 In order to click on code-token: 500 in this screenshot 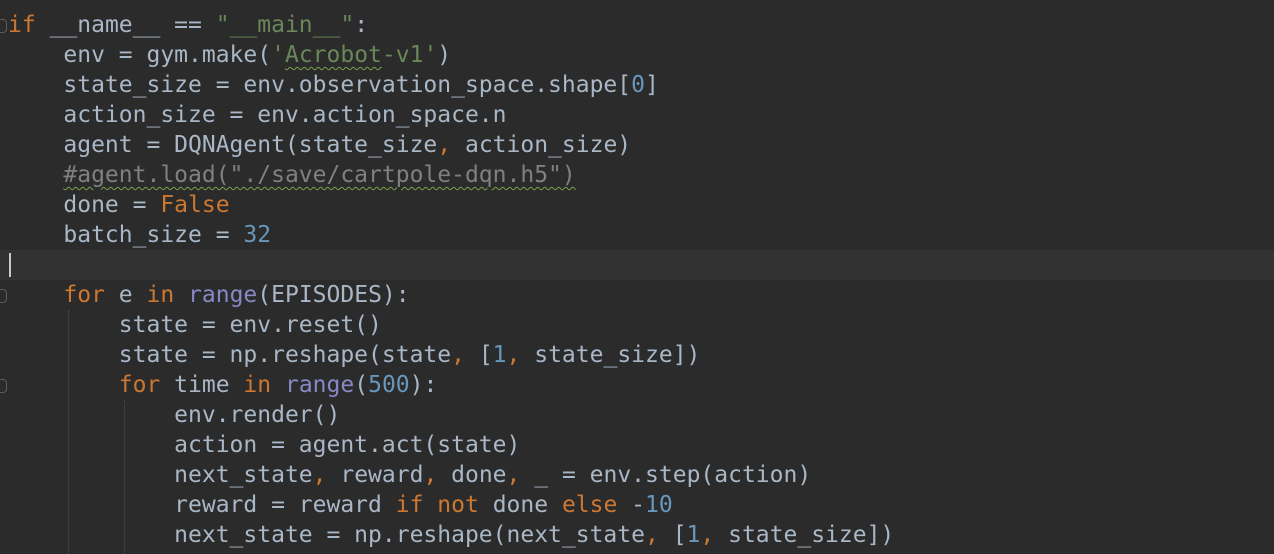, I will do `click(389, 385)`.